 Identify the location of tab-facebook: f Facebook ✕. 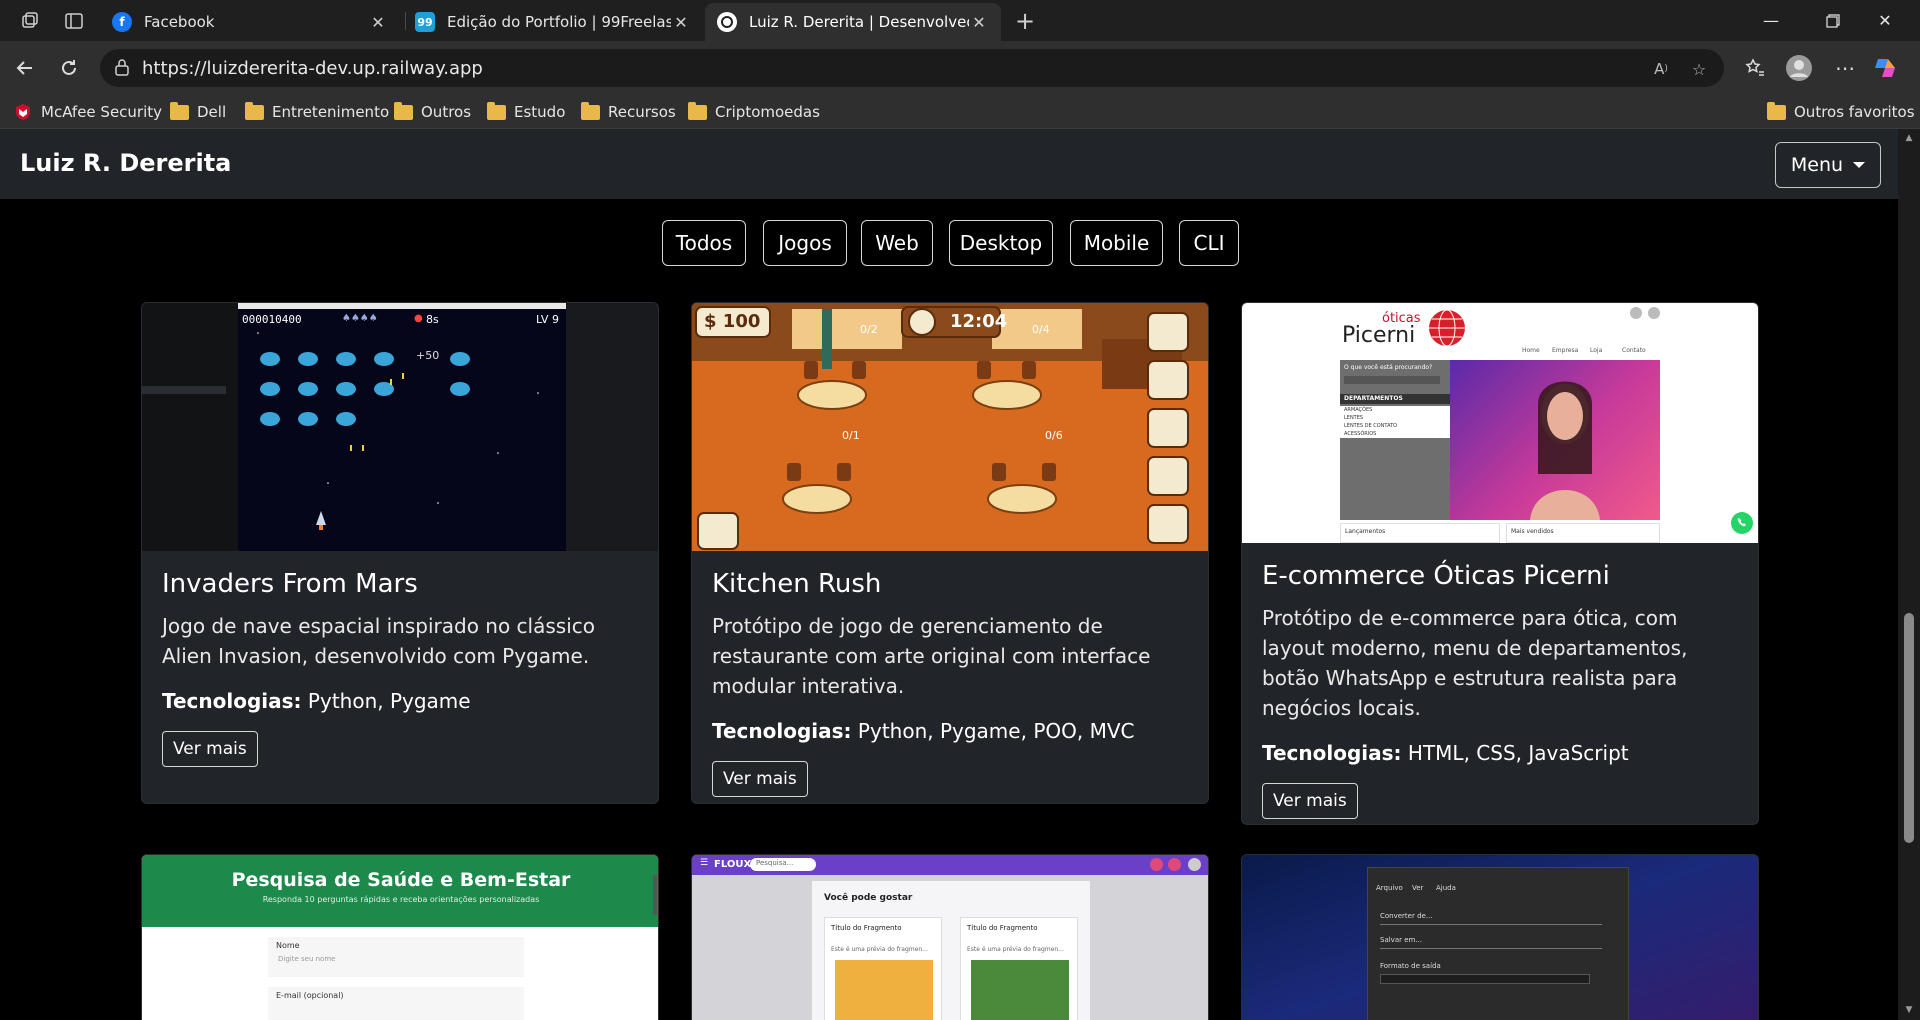
(250, 22).